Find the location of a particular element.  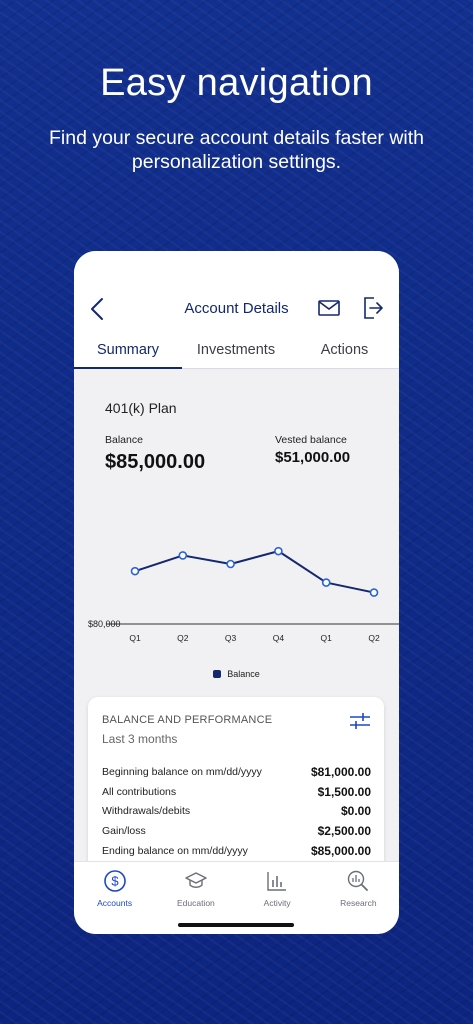

row-value: $81,000.00 is located at coordinates (340, 771).